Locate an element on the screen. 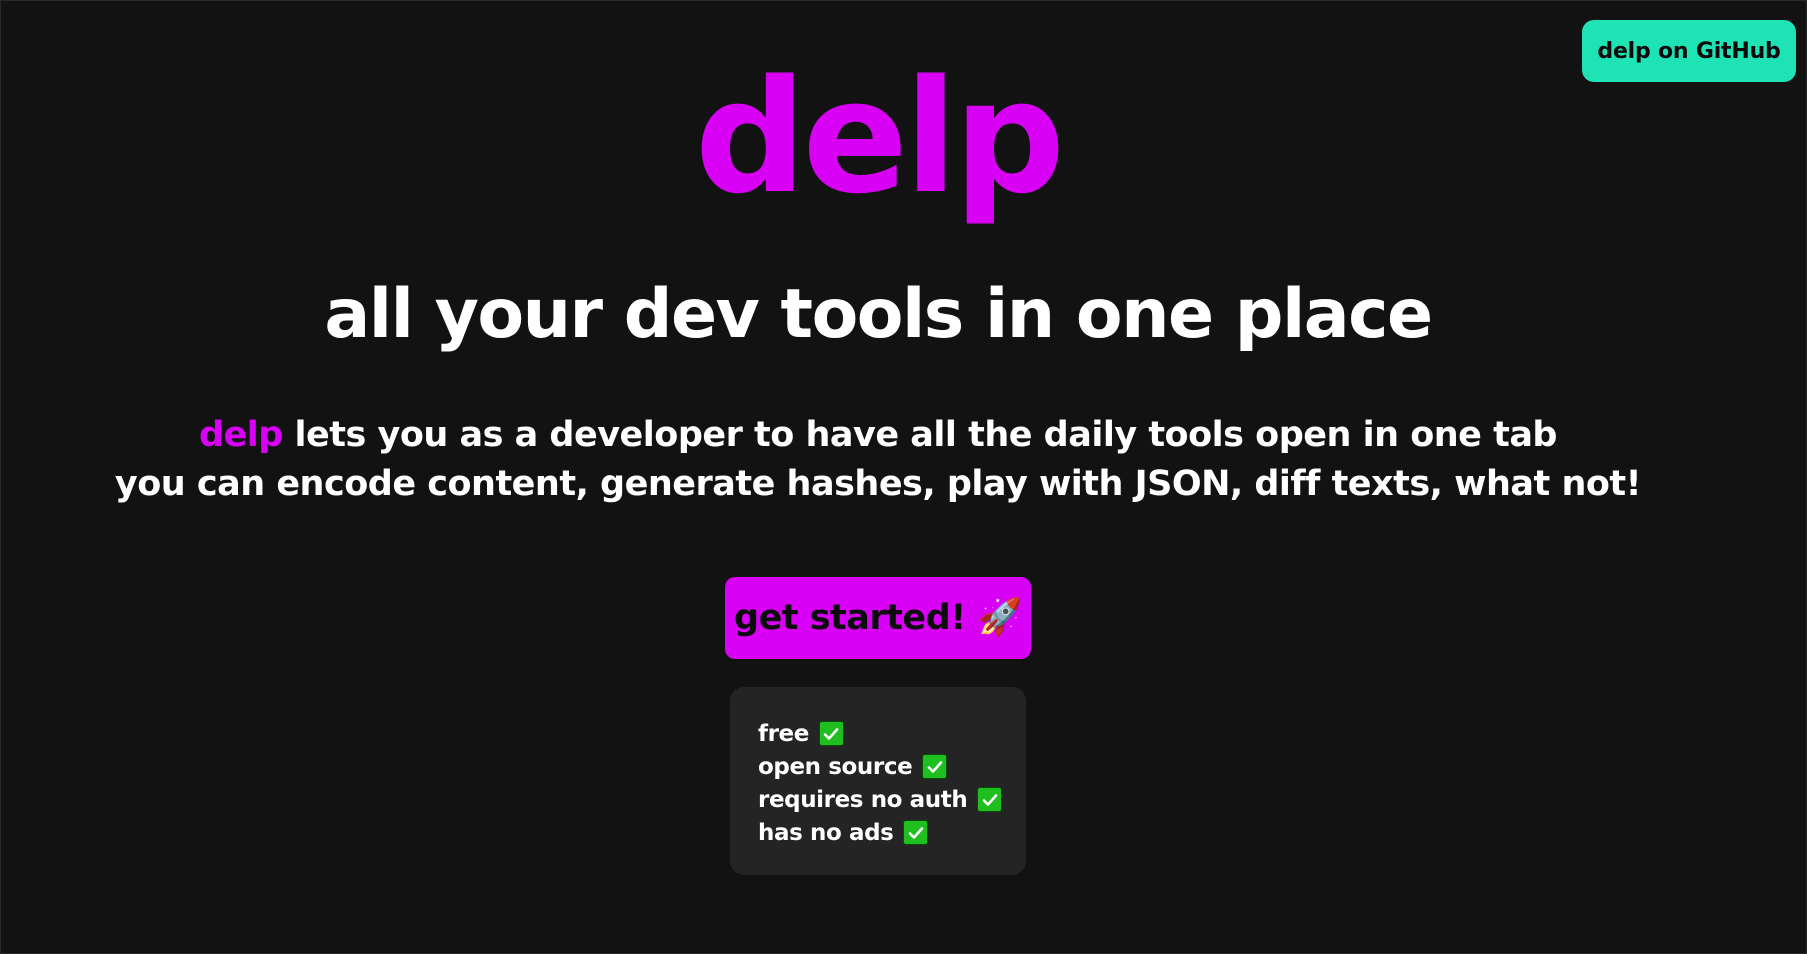 The height and width of the screenshot is (954, 1807). feature-item-no-auth: requires no auth is located at coordinates (892, 799).